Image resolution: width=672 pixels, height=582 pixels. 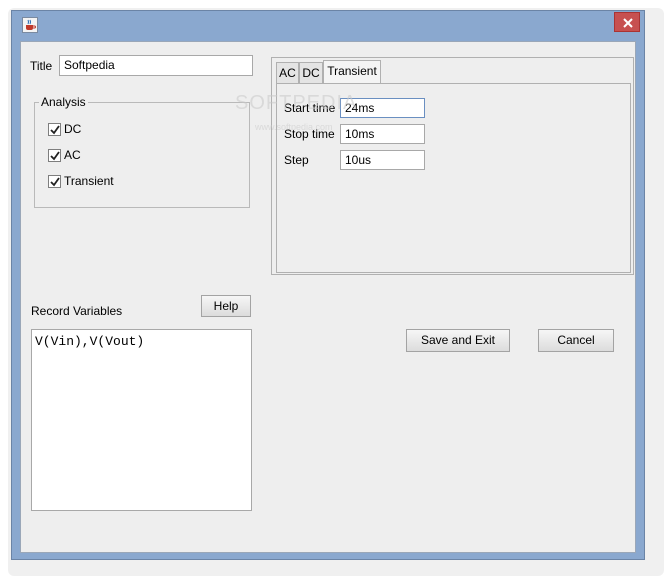 What do you see at coordinates (63, 102) in the screenshot?
I see `analysis-group-title: Analysis` at bounding box center [63, 102].